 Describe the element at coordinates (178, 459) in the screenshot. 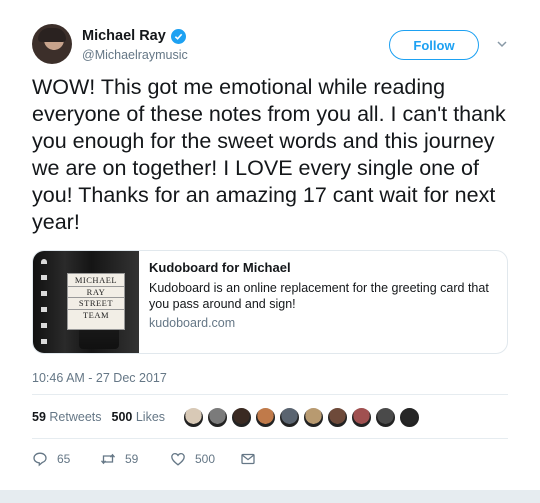

I see `like-icon` at that location.